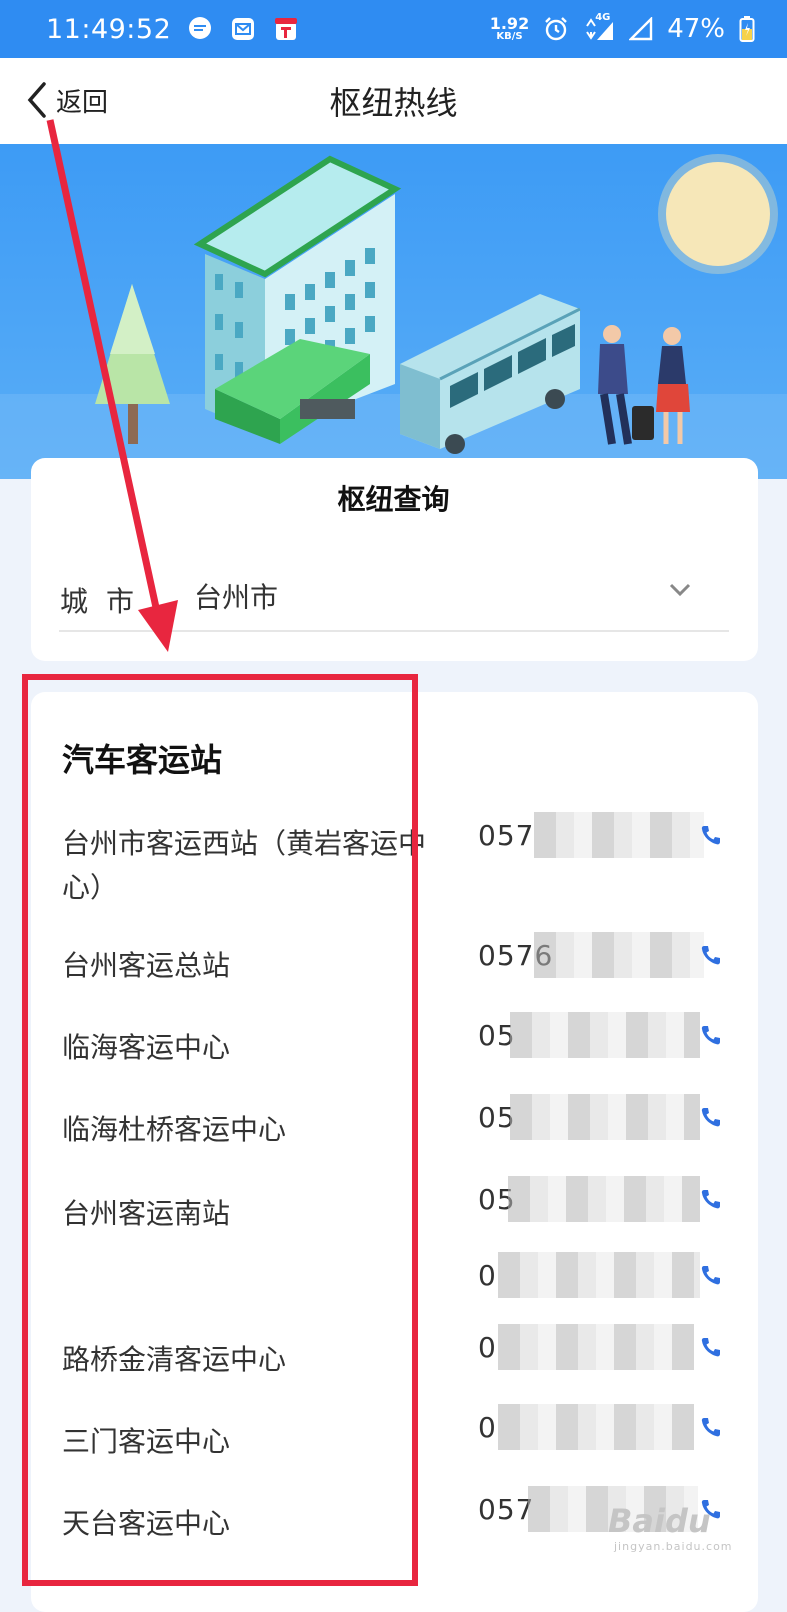  Describe the element at coordinates (36, 100) in the screenshot. I see `chevron-left-icon` at that location.